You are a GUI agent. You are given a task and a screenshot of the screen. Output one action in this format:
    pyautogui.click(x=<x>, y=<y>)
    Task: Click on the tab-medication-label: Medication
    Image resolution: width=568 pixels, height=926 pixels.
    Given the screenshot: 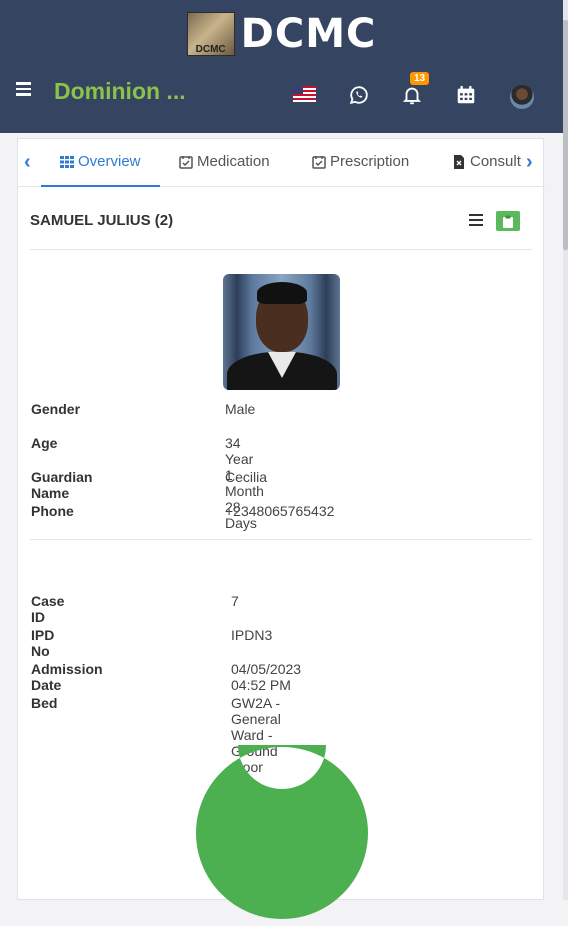 What is the action you would take?
    pyautogui.click(x=233, y=161)
    